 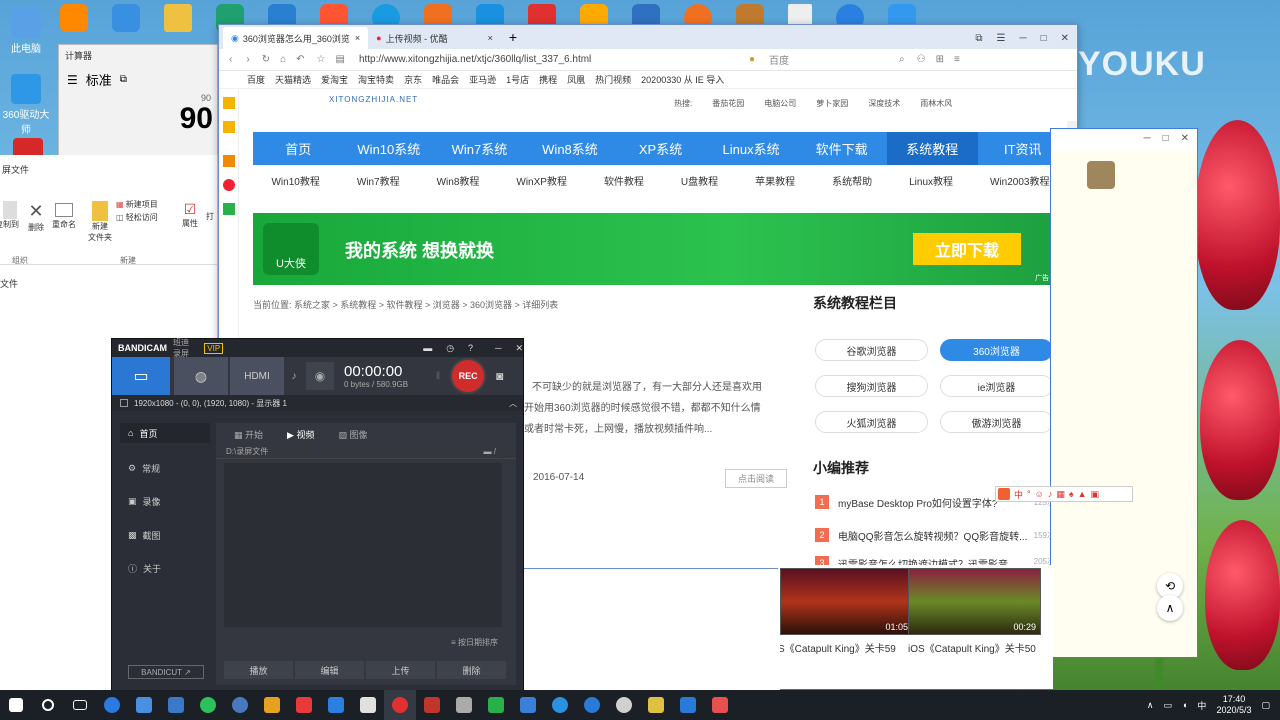 What do you see at coordinates (978, 38) in the screenshot?
I see `restore-tabs-icon: ⧉` at bounding box center [978, 38].